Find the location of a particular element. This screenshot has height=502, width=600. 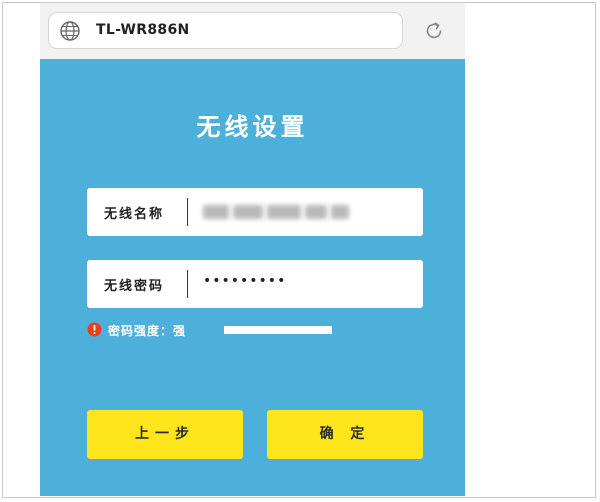

globe-icon is located at coordinates (70, 31).